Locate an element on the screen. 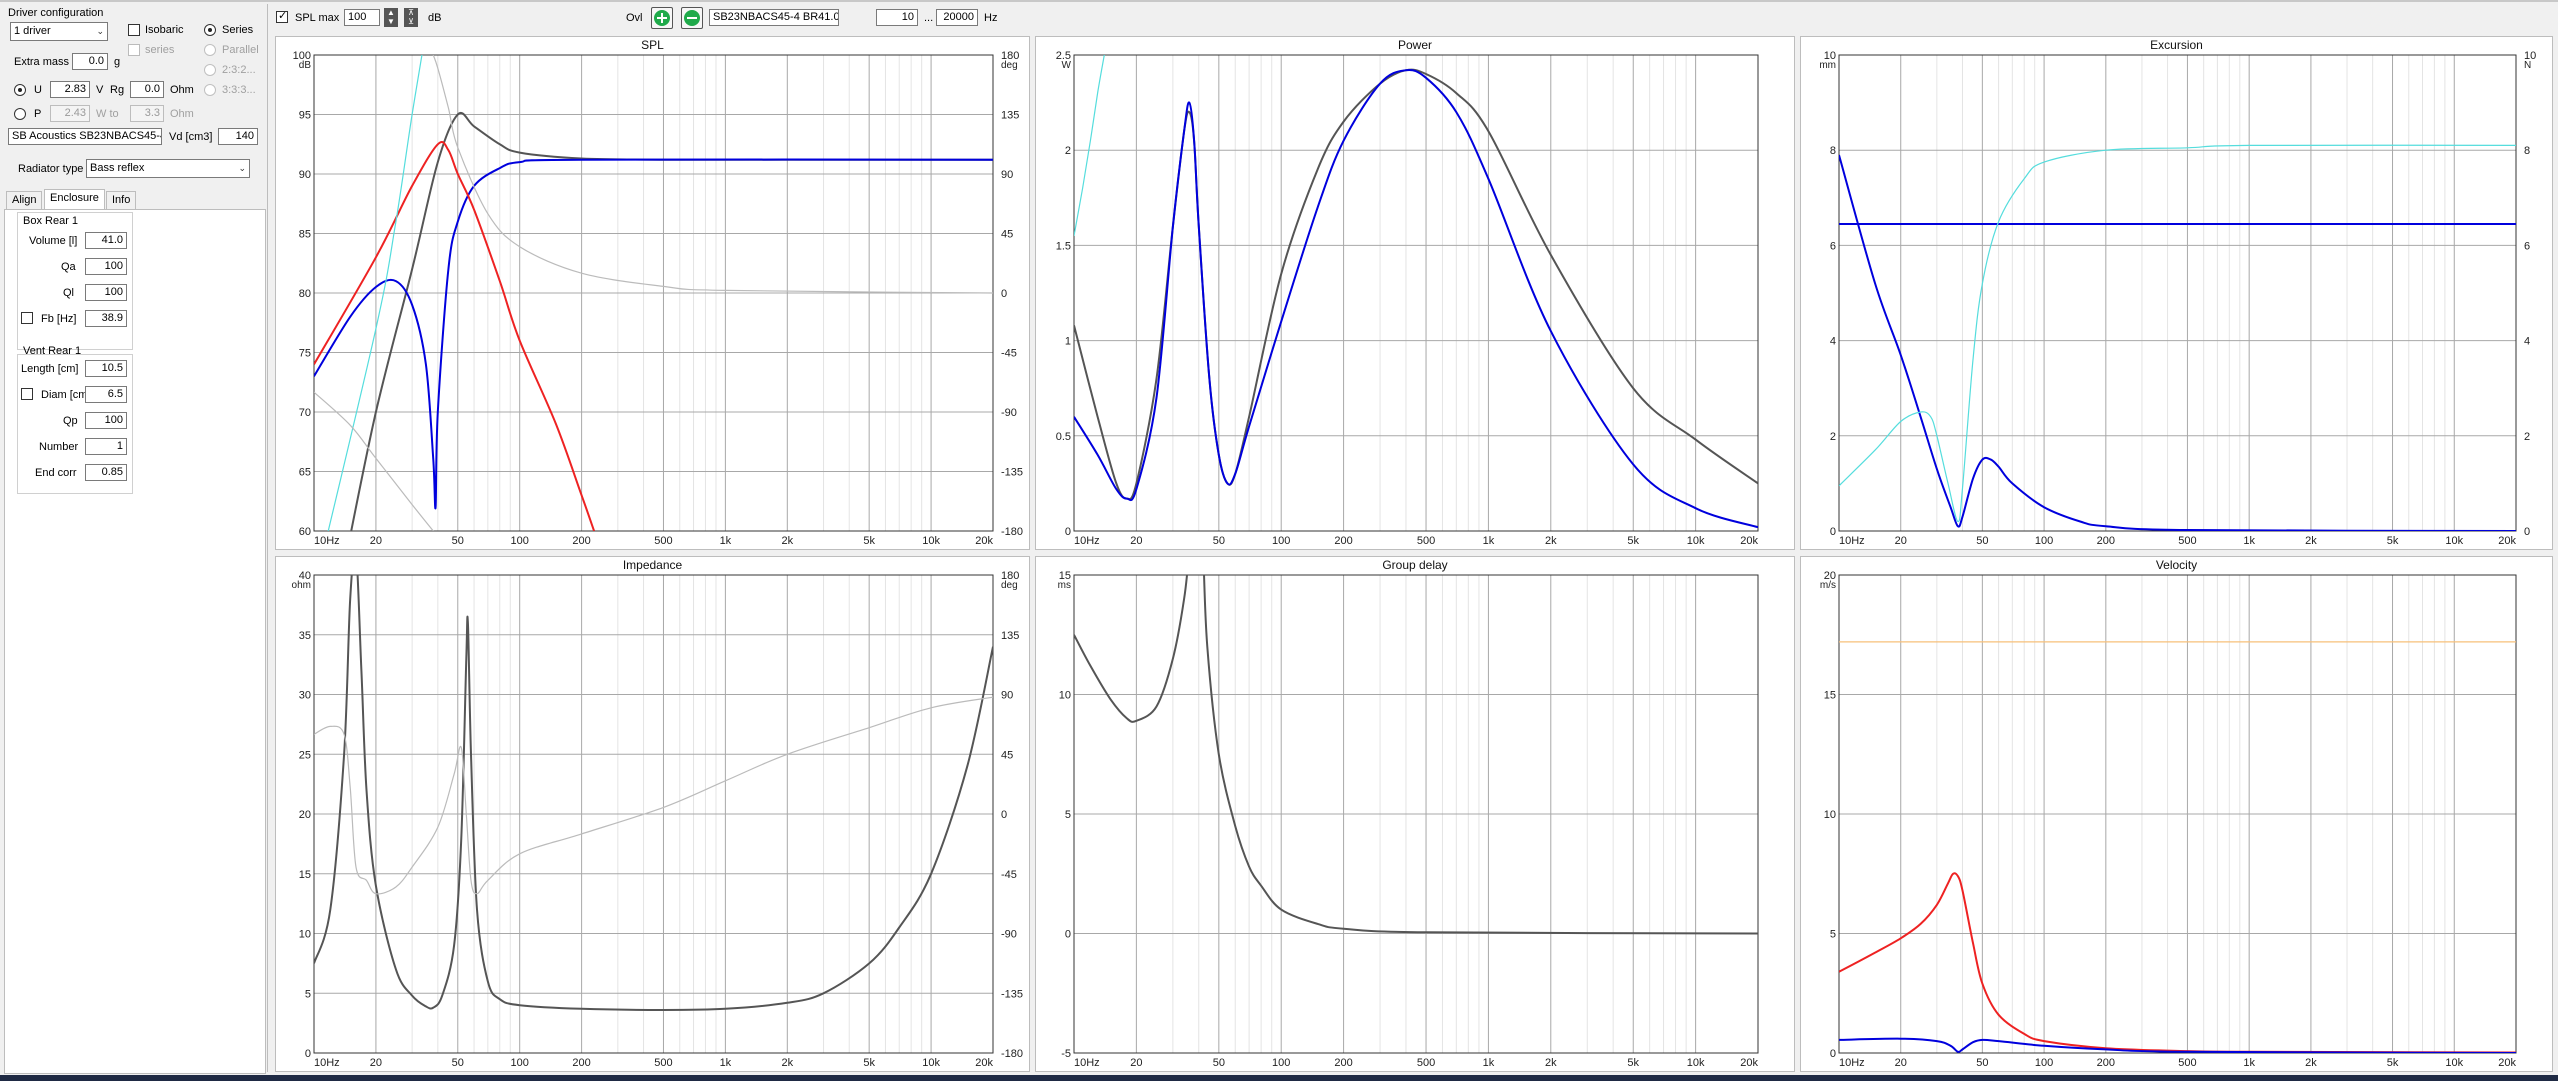 This screenshot has width=2558, height=1081. x-tick-label: 1k is located at coordinates (726, 541).